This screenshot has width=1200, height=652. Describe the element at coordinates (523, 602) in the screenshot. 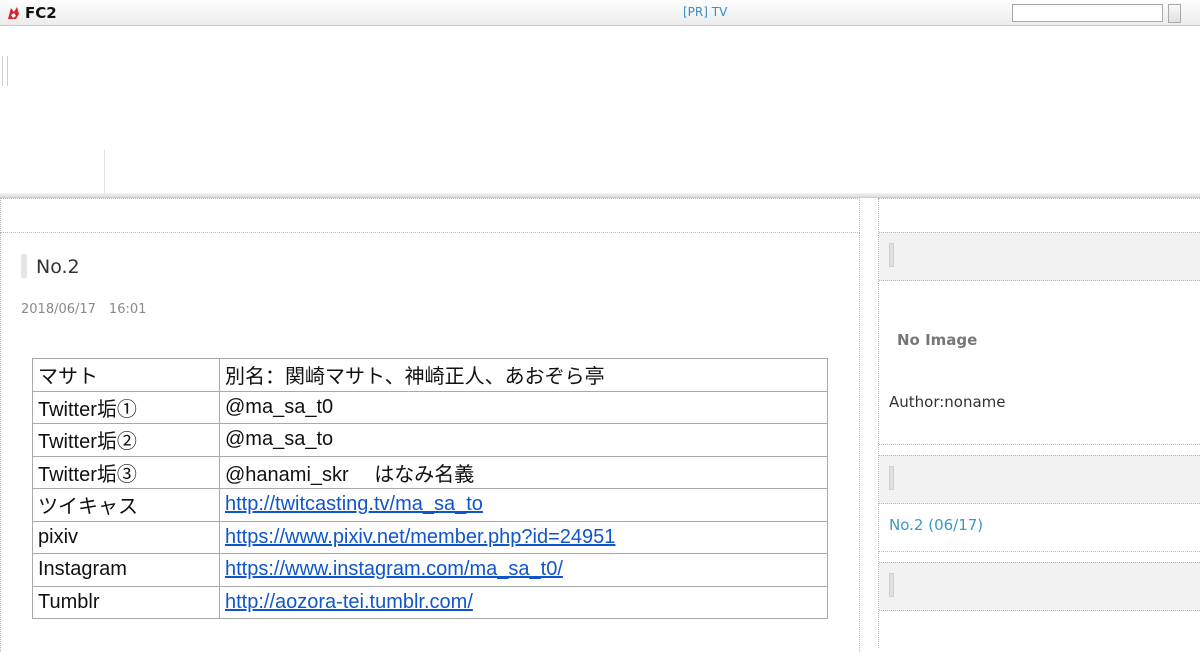

I see `table-value-cell: http://aozora-tei.tumblr.com/` at that location.